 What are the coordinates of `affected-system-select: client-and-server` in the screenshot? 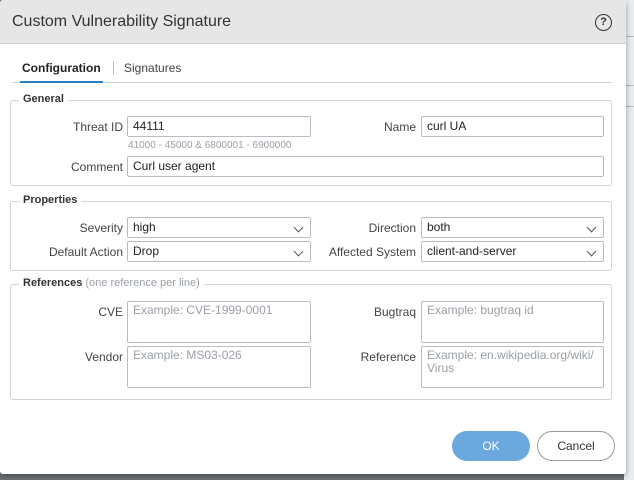 It's located at (512, 251).